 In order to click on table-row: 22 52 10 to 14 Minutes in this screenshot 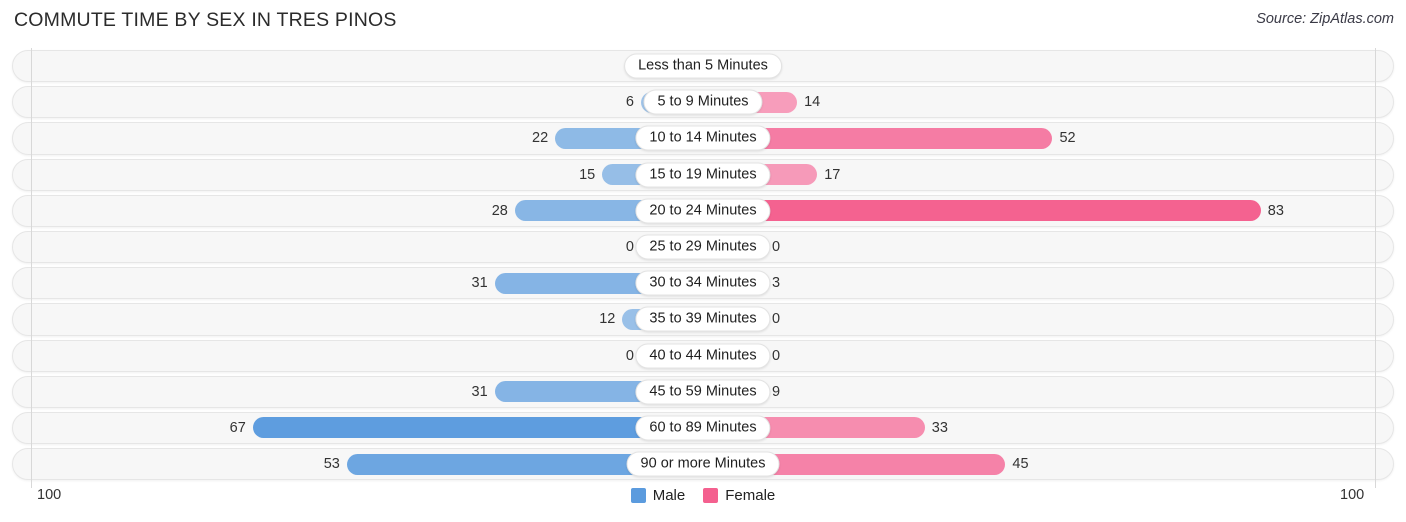, I will do `click(703, 138)`.